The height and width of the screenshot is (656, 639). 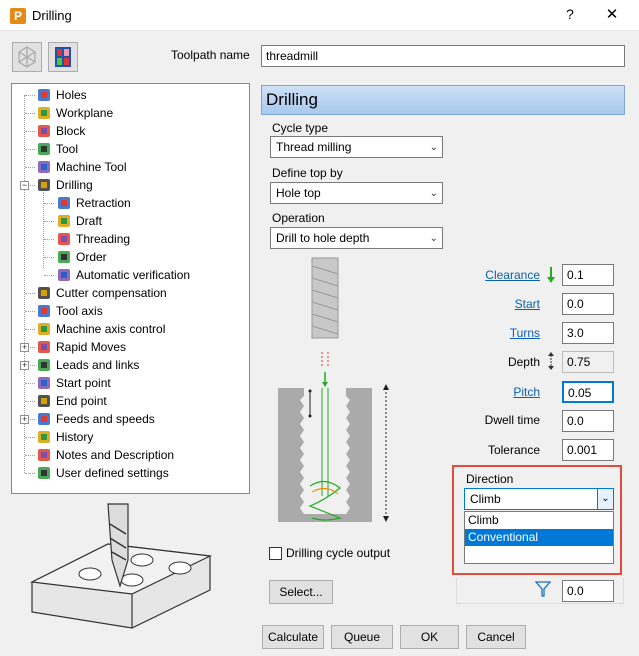 What do you see at coordinates (85, 113) in the screenshot?
I see `tree-item-label: Workplane` at bounding box center [85, 113].